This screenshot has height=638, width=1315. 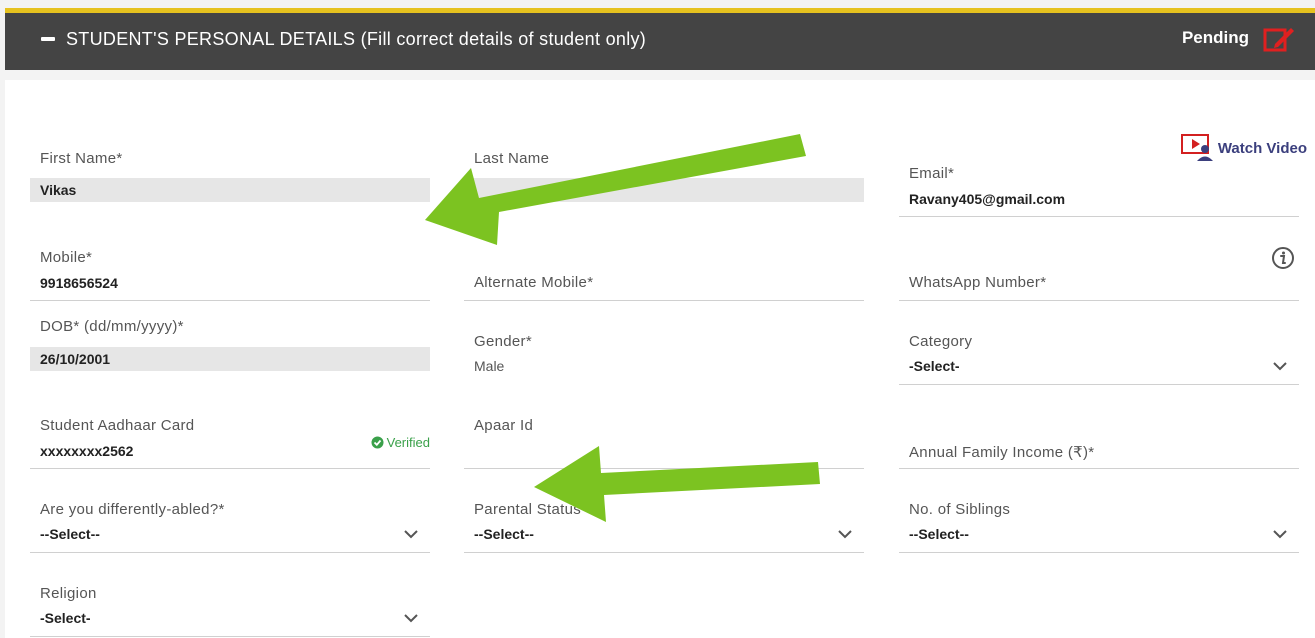 What do you see at coordinates (79, 283) in the screenshot?
I see `mobile-value: 9918656524` at bounding box center [79, 283].